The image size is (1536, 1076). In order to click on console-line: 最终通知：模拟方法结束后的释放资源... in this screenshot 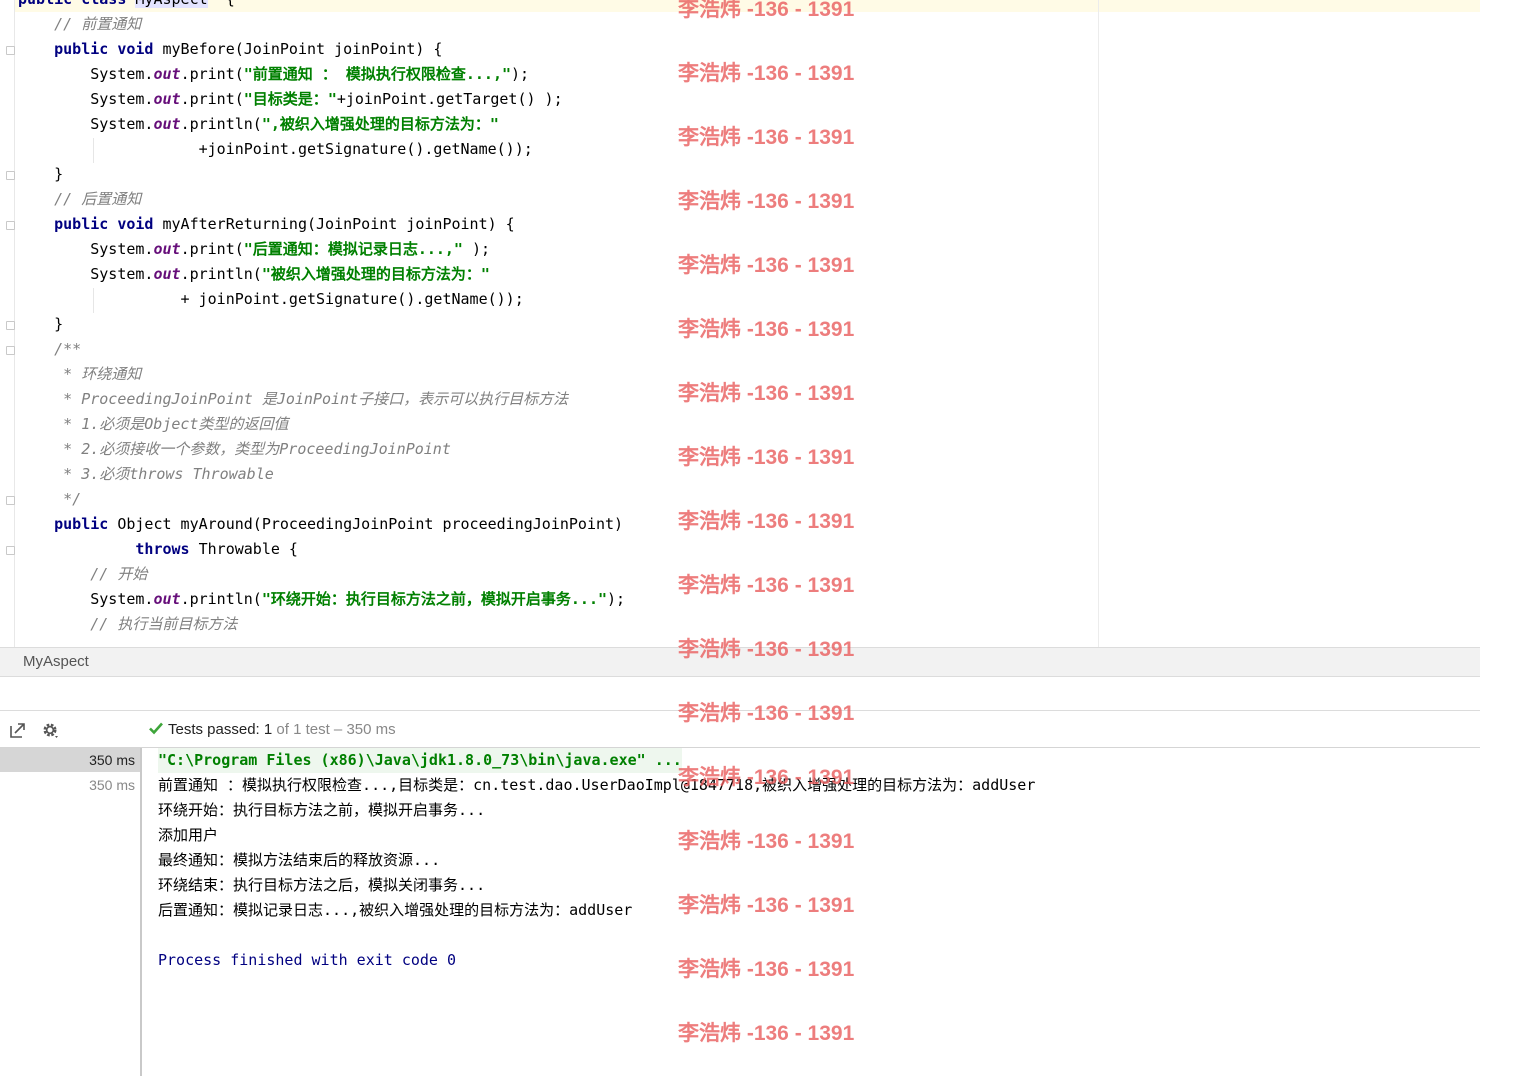, I will do `click(299, 860)`.